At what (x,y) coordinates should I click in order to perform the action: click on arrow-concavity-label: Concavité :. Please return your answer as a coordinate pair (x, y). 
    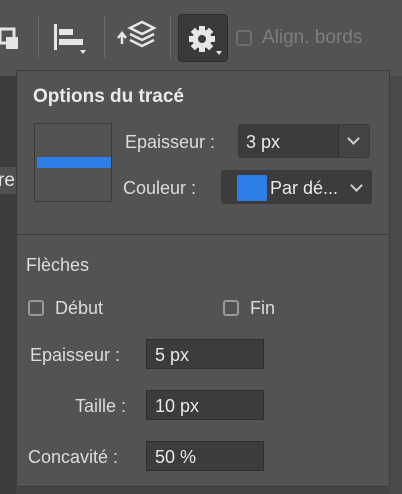
    Looking at the image, I should click on (73, 457).